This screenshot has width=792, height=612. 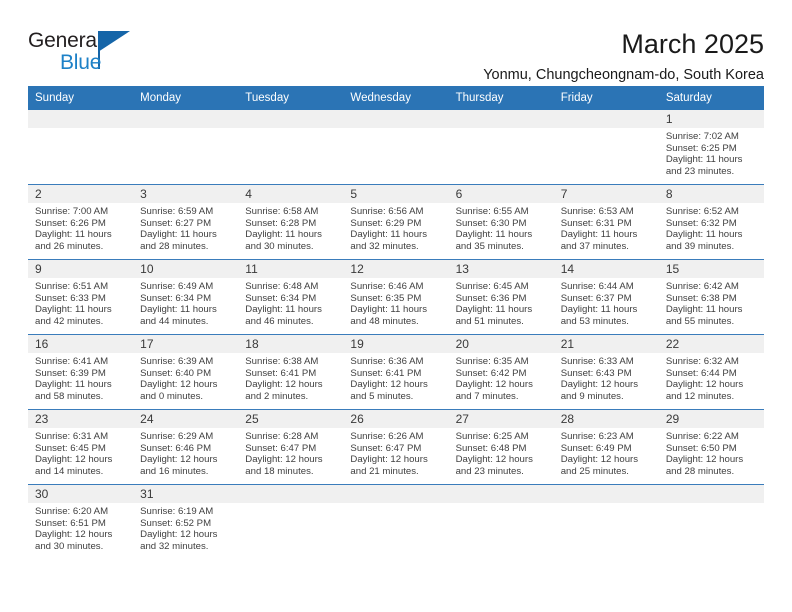 I want to click on logo-text-blue: Blue, so click(x=81, y=62).